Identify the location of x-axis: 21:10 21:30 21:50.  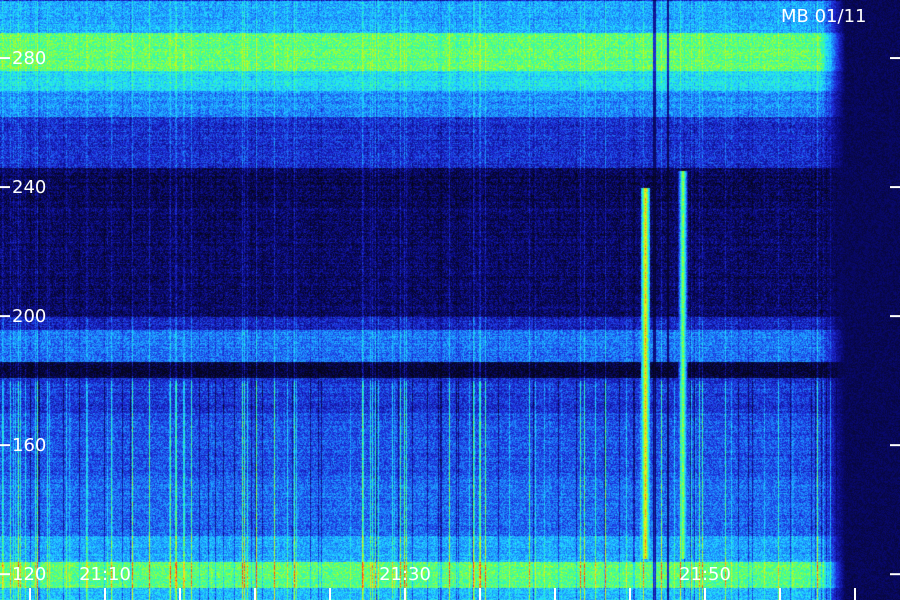
(442, 582).